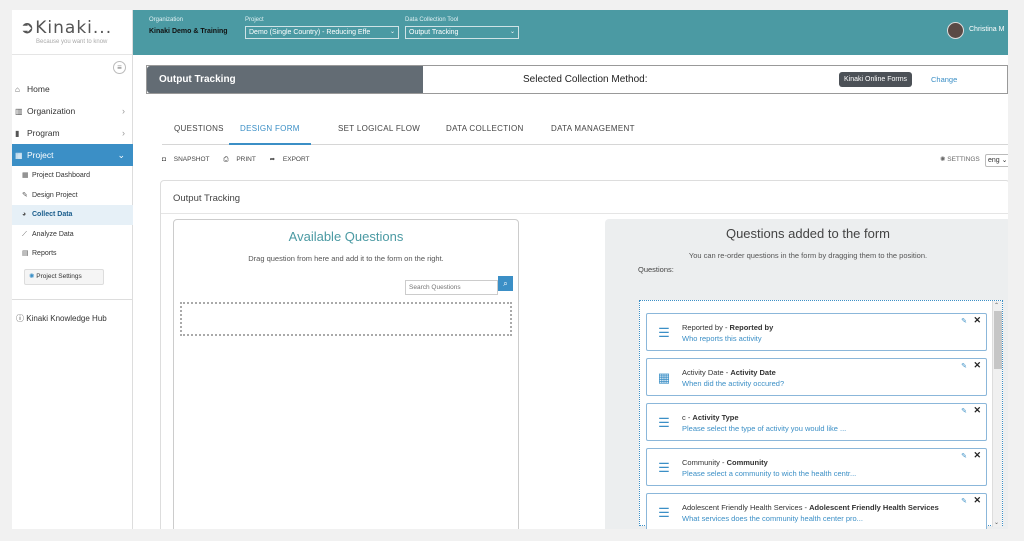  Describe the element at coordinates (715, 417) in the screenshot. I see `question-title: Activity Type` at that location.